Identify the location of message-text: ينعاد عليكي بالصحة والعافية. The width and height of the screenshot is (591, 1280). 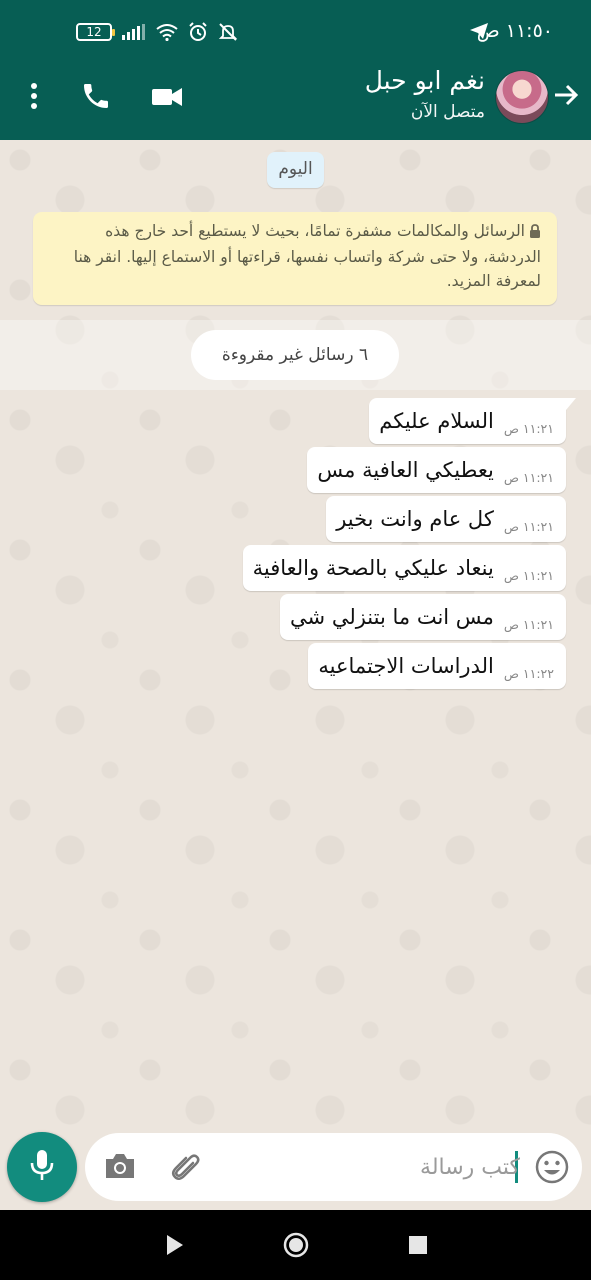
(373, 568).